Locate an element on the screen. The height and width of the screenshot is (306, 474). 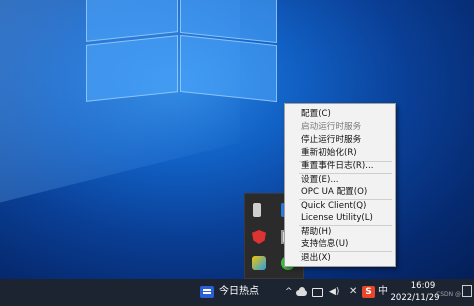
menu-item-help: 帮助(H) is located at coordinates (340, 232).